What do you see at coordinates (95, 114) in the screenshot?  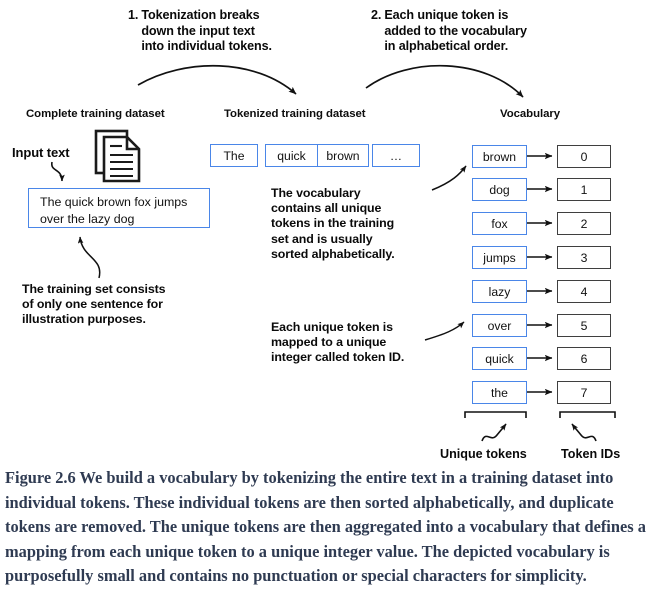 I see `column-header-complete-dataset: Complete training dataset` at bounding box center [95, 114].